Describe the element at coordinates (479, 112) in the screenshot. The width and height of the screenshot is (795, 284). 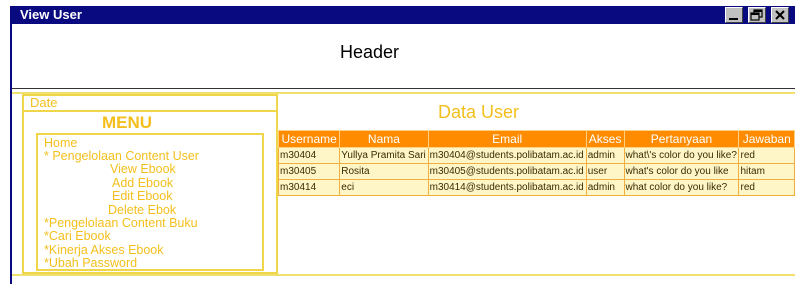
I see `page-title: Data User` at that location.